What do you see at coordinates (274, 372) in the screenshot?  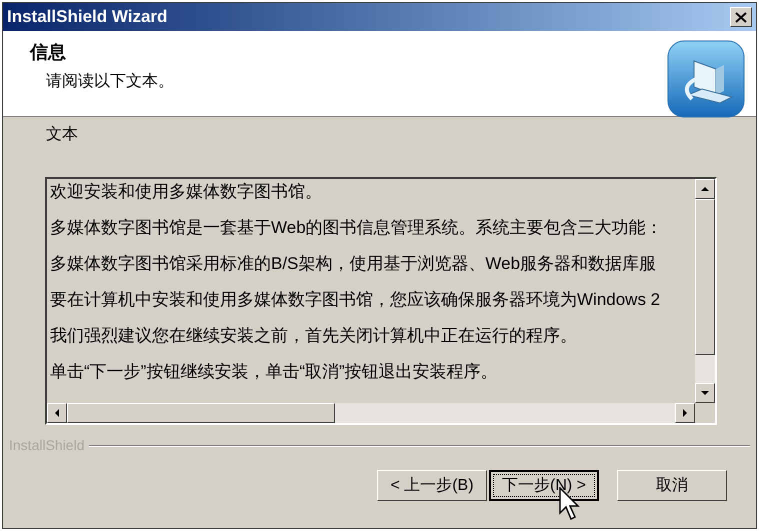 I see `text-line: 单击“下一步”按钮继续安装，单击“取消”按钮退出安装程序。` at bounding box center [274, 372].